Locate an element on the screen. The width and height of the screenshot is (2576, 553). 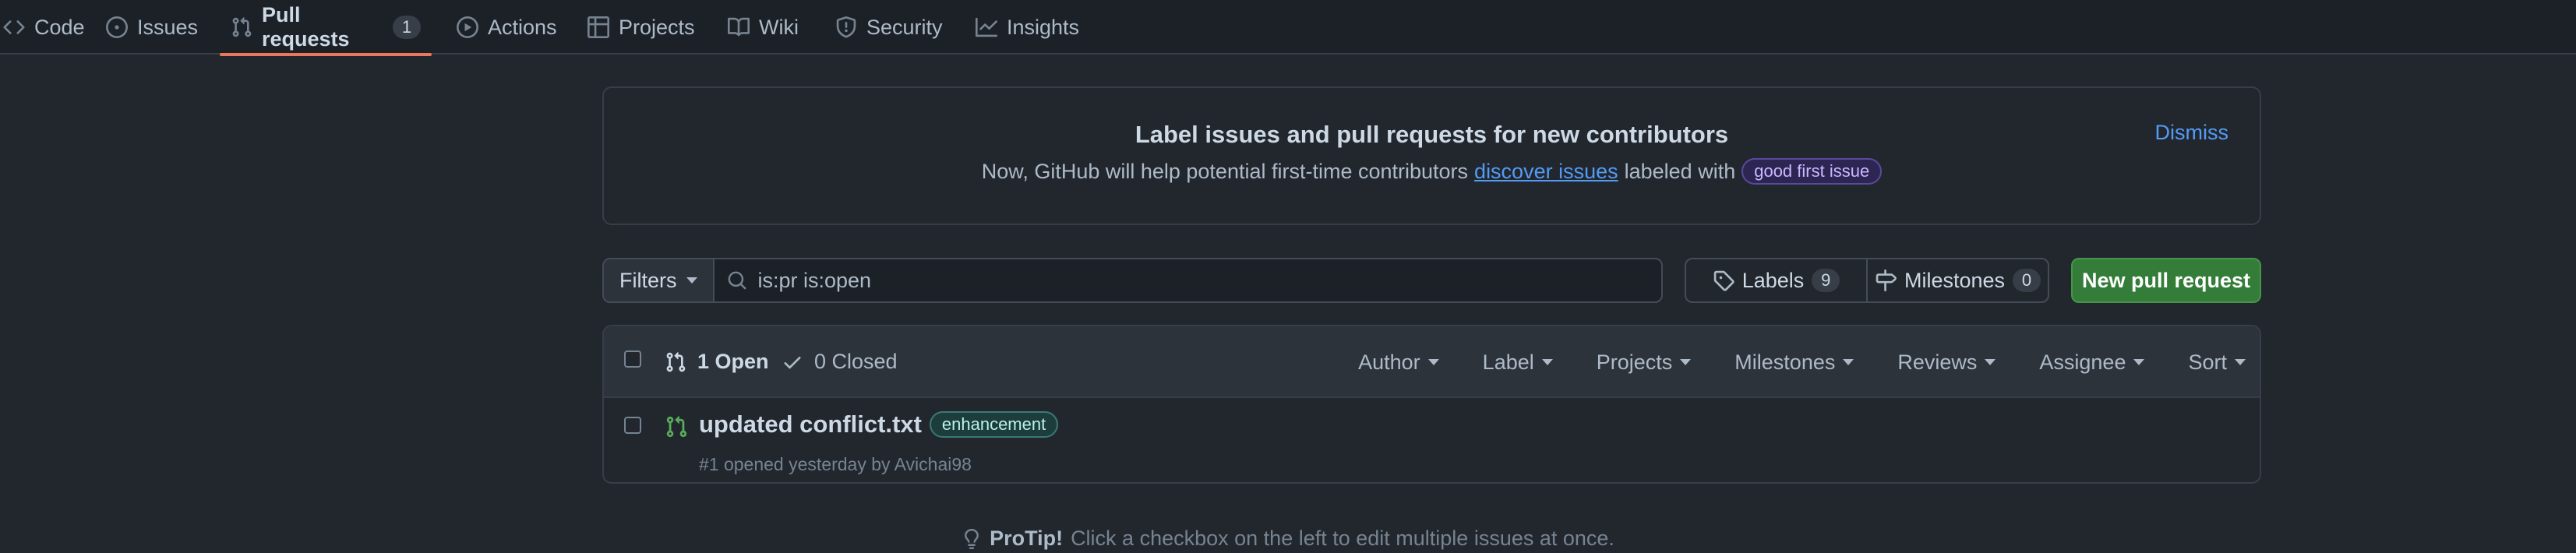
menu-label: Reviews is located at coordinates (1937, 362).